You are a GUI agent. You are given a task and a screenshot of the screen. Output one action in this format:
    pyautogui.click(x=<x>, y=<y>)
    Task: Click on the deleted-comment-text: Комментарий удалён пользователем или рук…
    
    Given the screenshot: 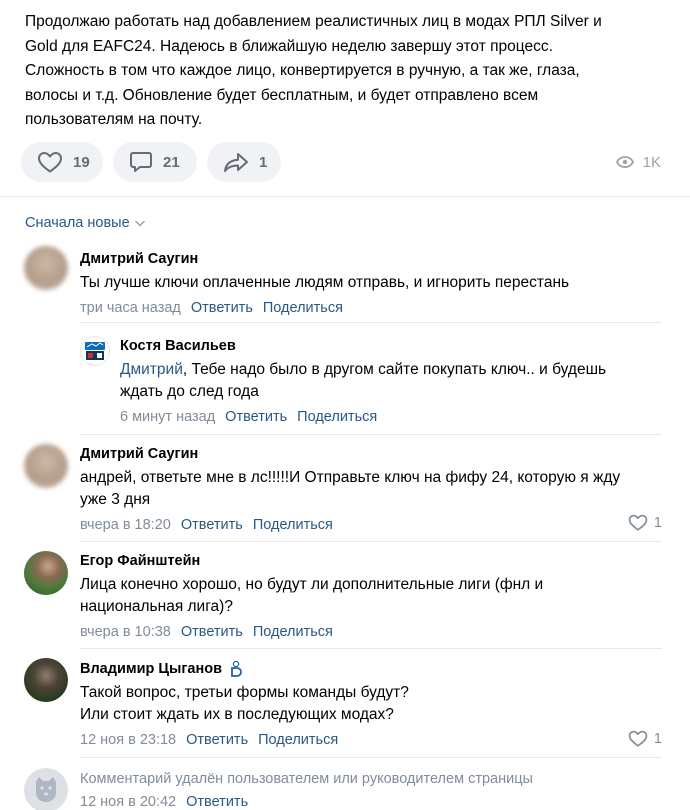 What is the action you would take?
    pyautogui.click(x=306, y=779)
    